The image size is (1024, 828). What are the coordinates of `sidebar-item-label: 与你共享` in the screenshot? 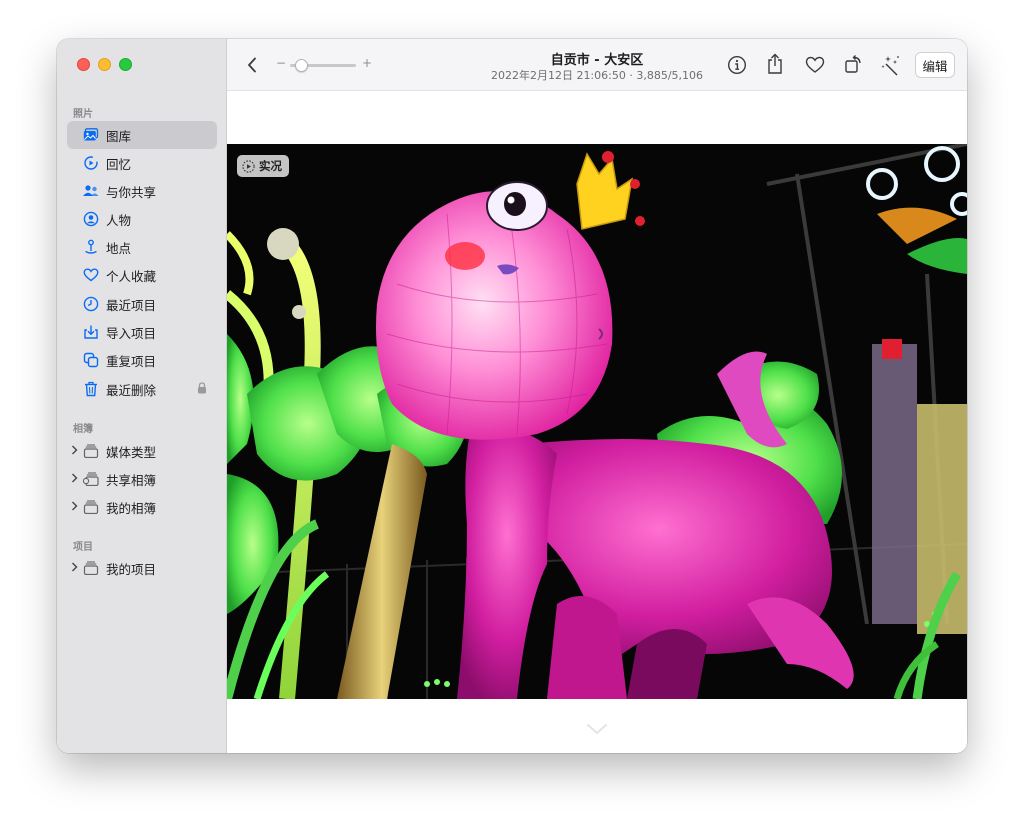 It's located at (131, 192).